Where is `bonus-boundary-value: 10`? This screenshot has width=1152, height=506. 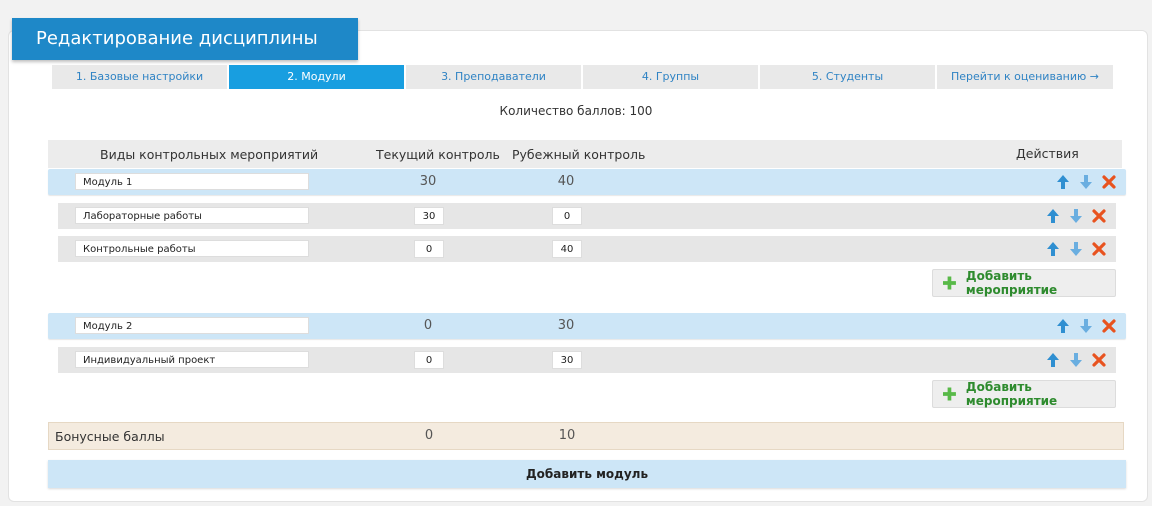
bonus-boundary-value: 10 is located at coordinates (567, 435).